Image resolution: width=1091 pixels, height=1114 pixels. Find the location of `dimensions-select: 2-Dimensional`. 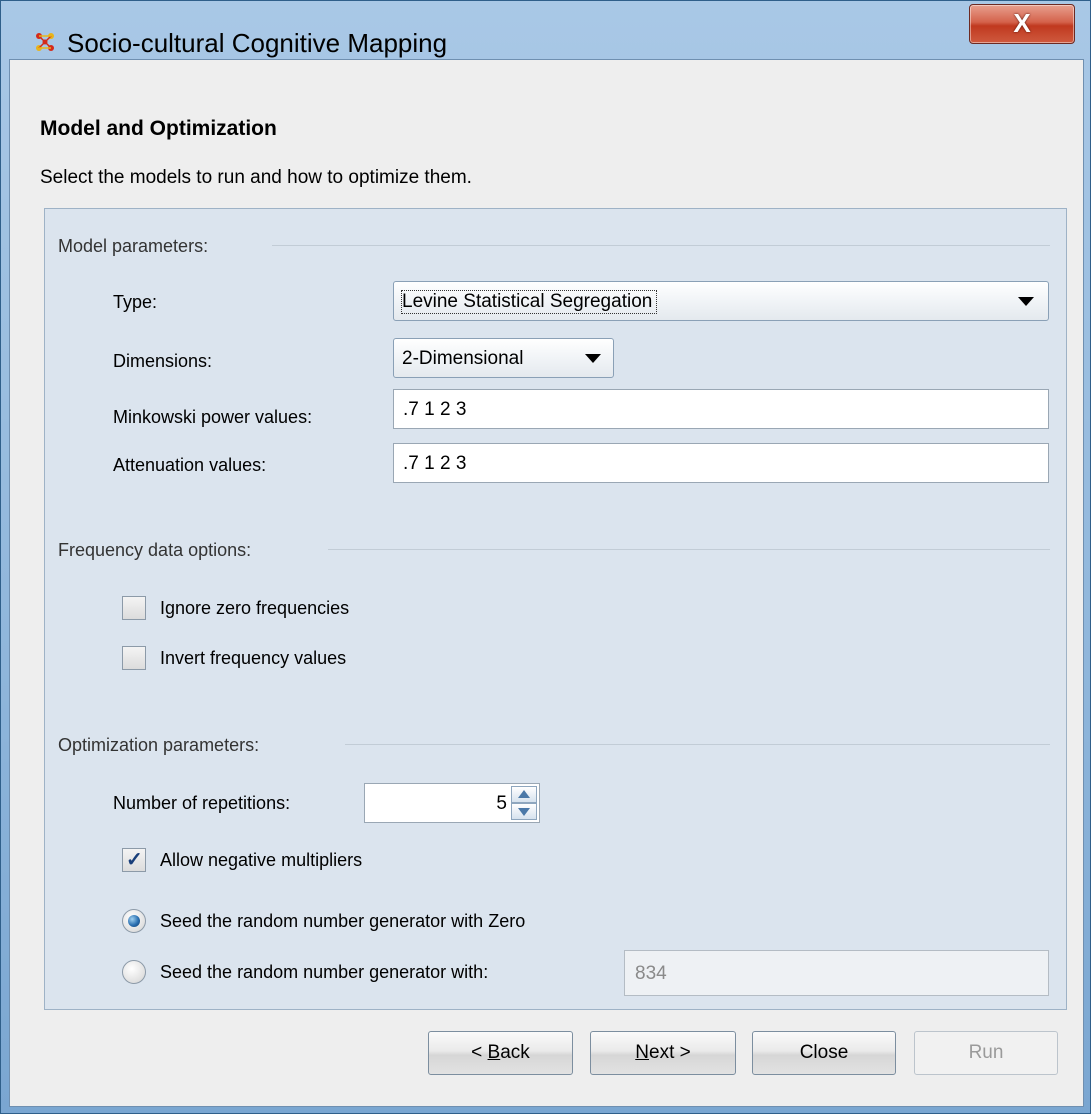

dimensions-select: 2-Dimensional is located at coordinates (503, 358).